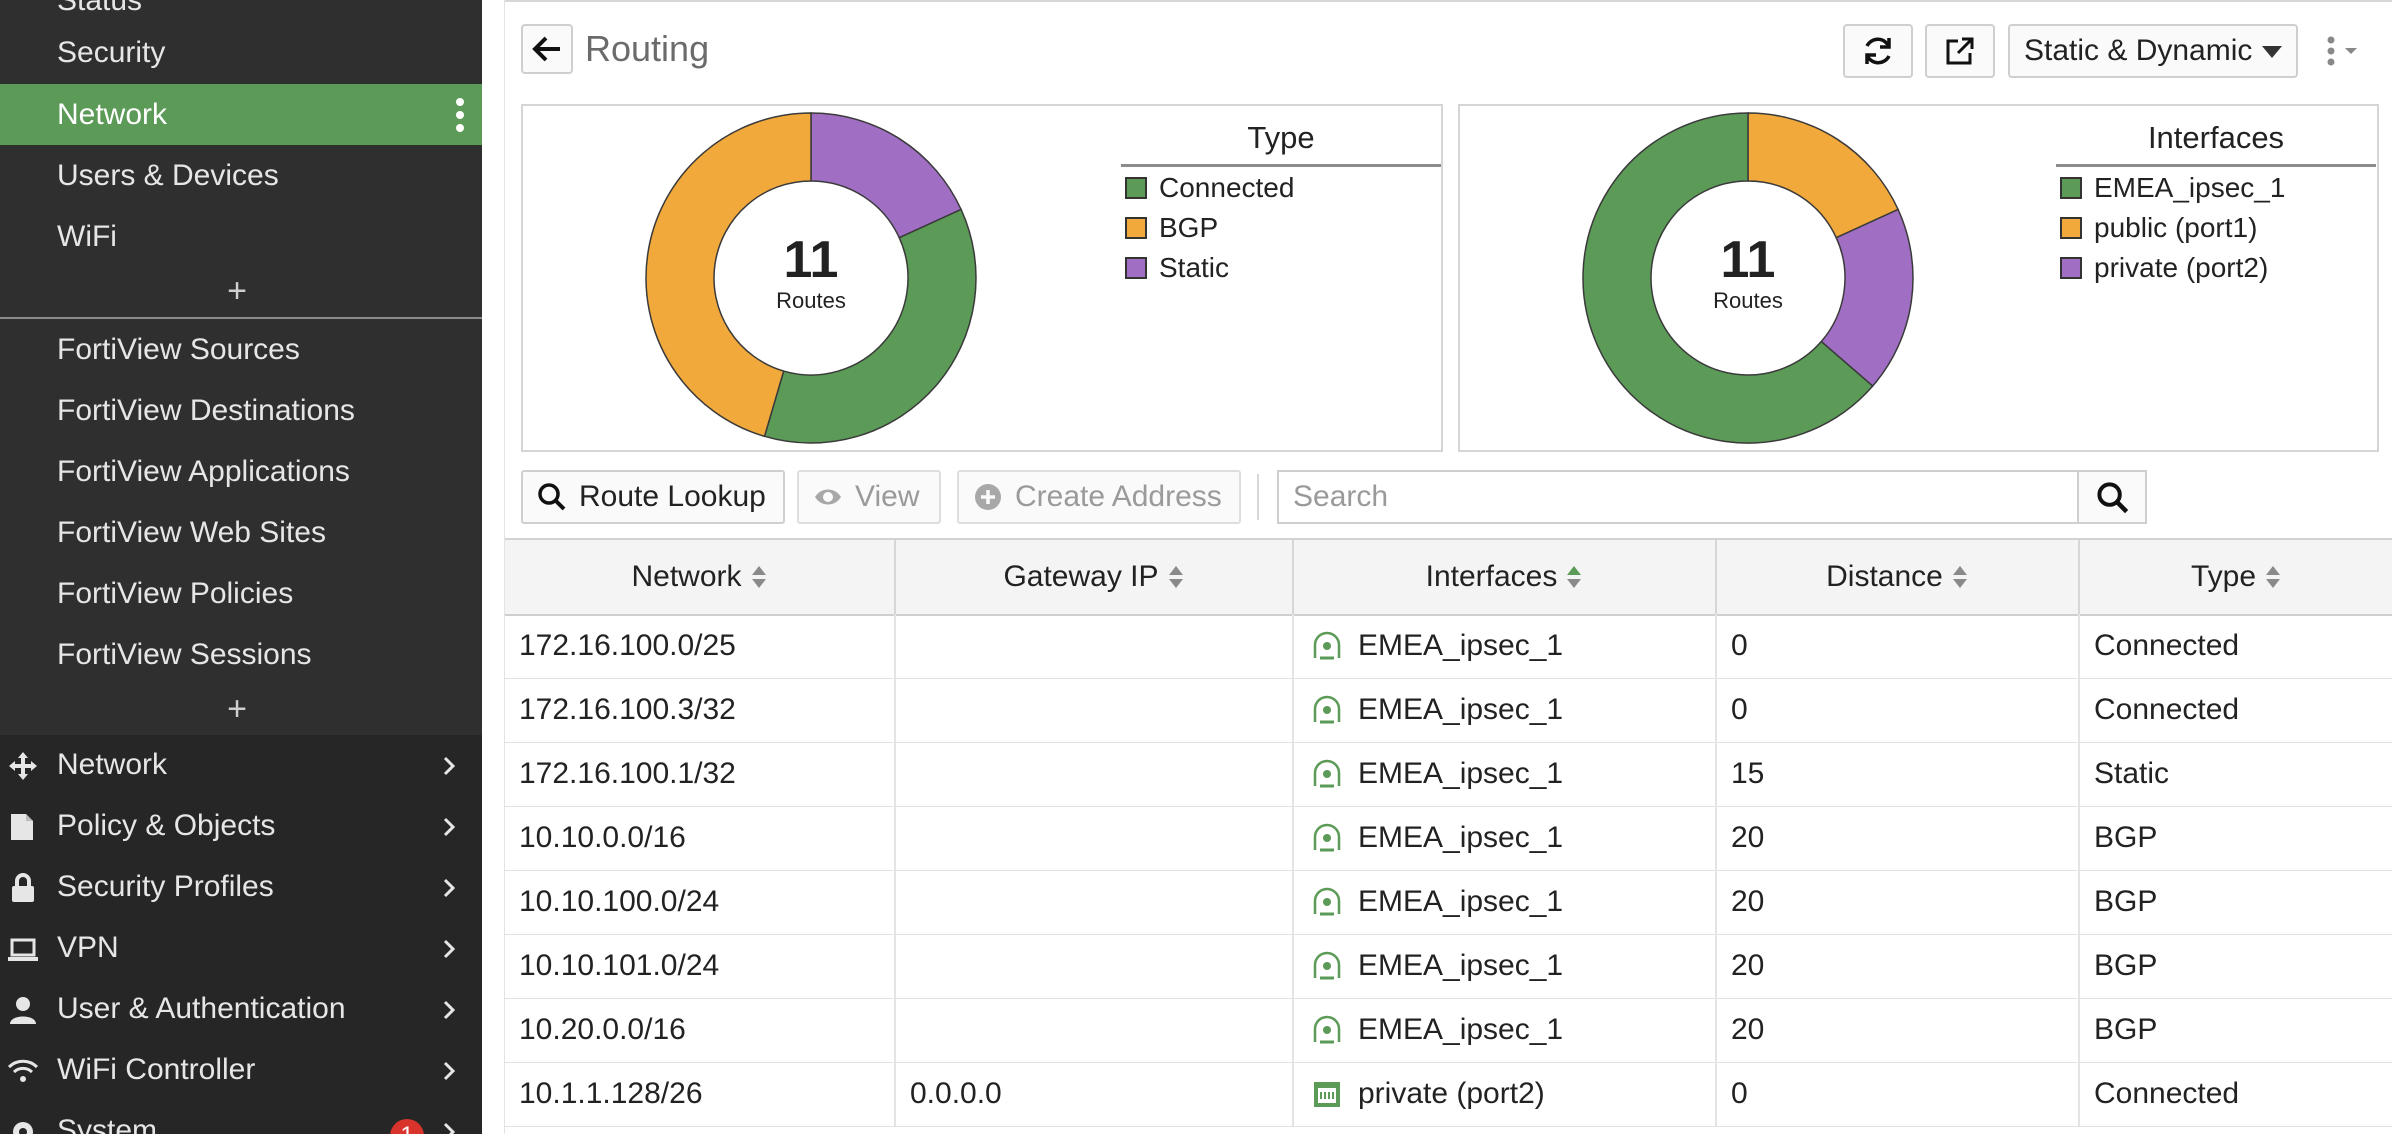 The image size is (2392, 1134). What do you see at coordinates (407, 1126) in the screenshot?
I see `notification-badge: 1` at bounding box center [407, 1126].